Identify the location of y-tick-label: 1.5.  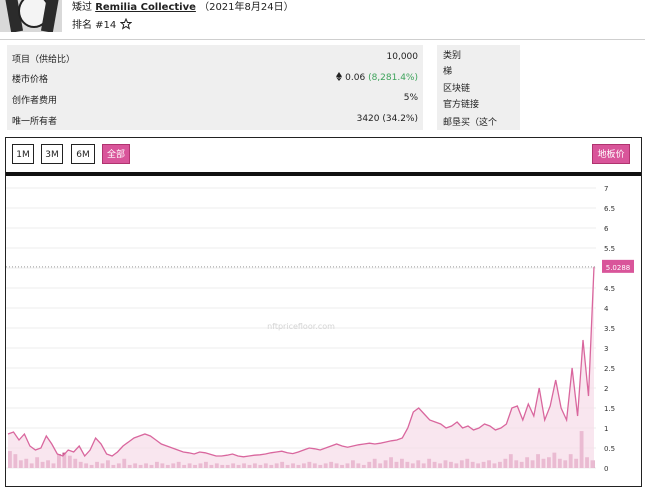
(609, 409).